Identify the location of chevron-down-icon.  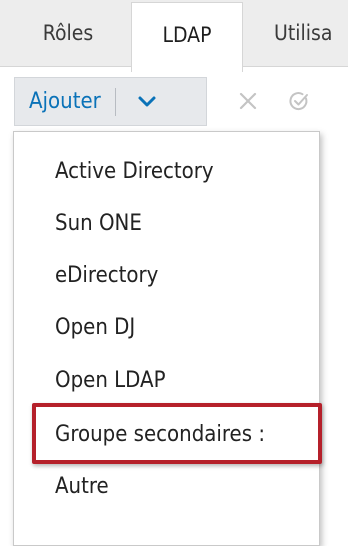
(147, 102).